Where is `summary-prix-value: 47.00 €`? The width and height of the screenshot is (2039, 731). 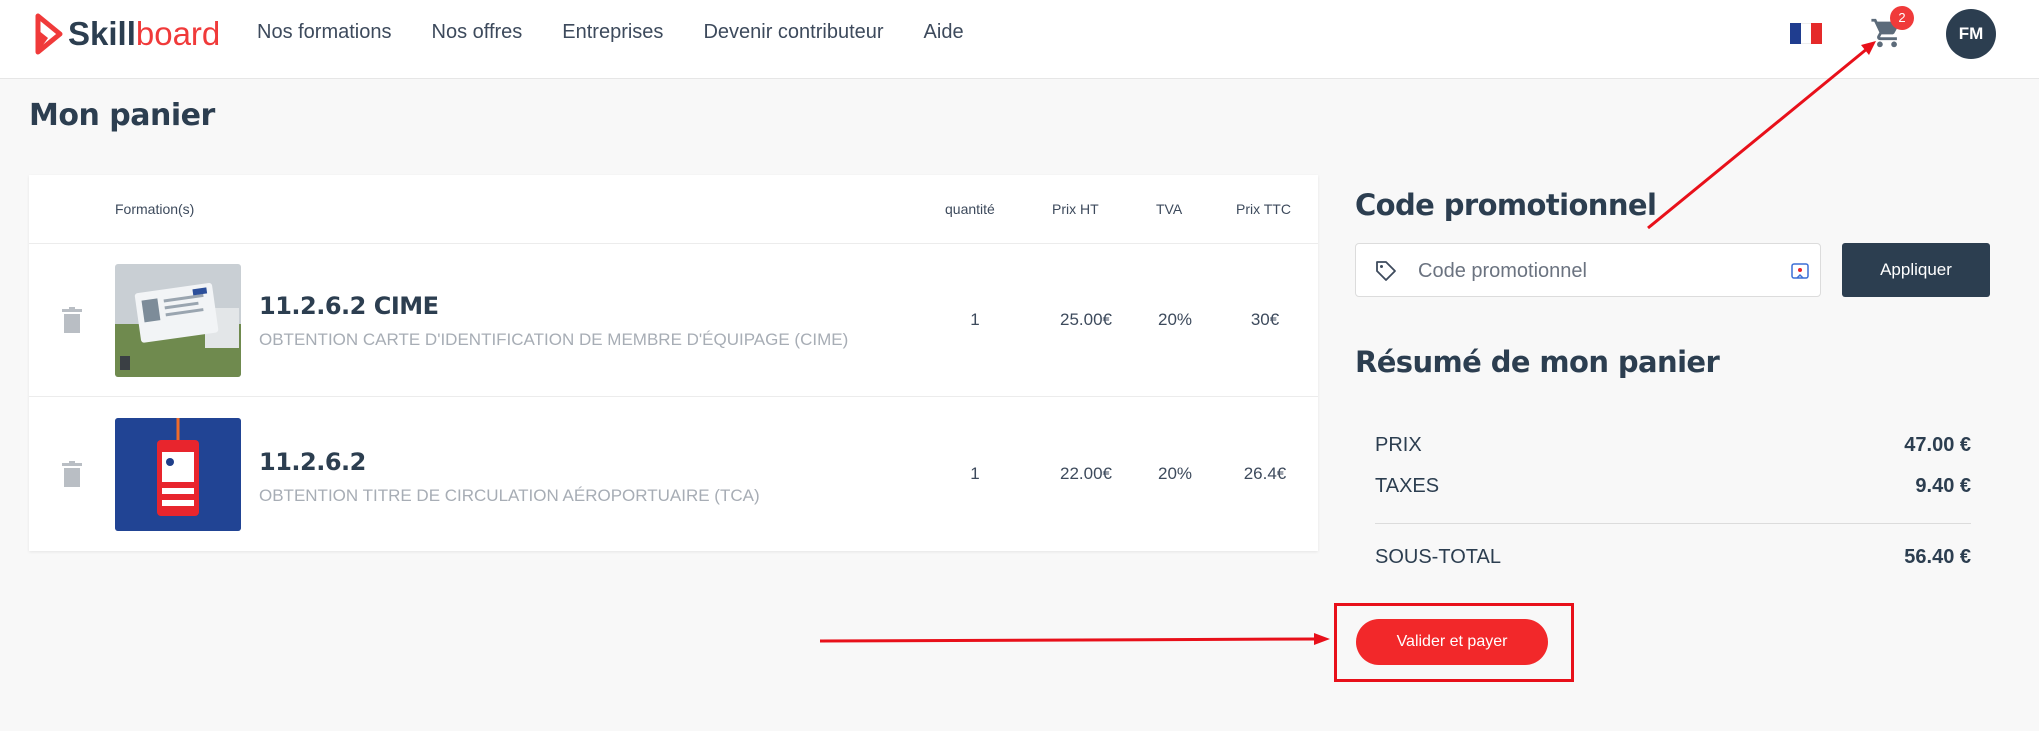 summary-prix-value: 47.00 € is located at coordinates (1937, 445).